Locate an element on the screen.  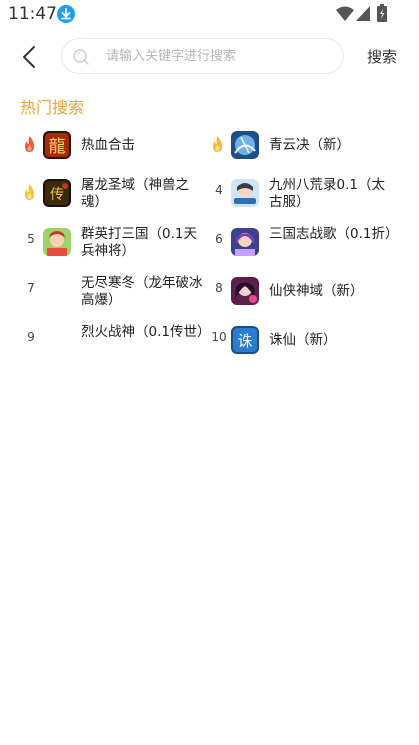
search-box is located at coordinates (202, 56).